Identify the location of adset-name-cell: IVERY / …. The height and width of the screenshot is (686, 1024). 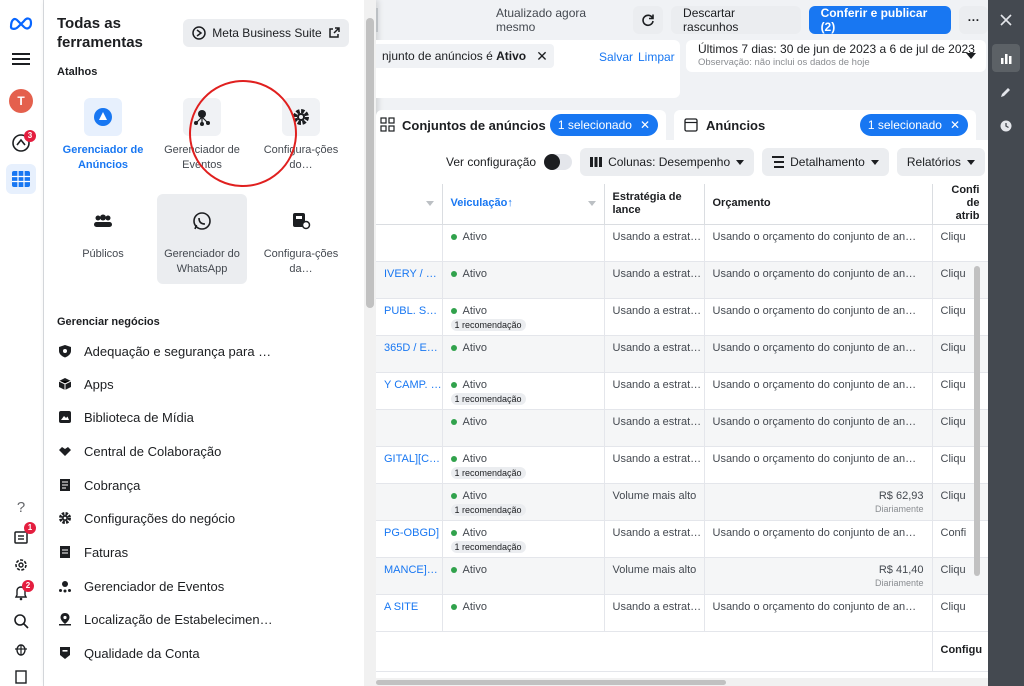
(409, 280).